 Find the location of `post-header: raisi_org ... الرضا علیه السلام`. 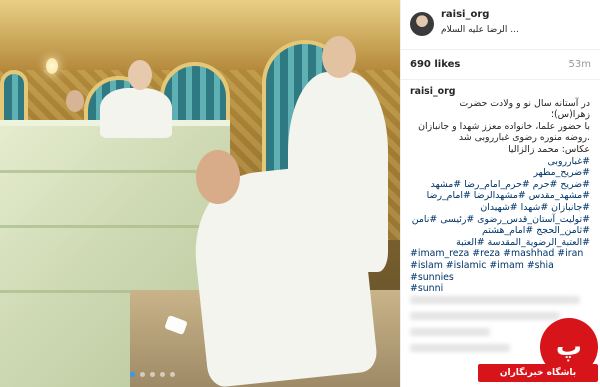

post-header: raisi_org ... الرضا علیه السلام is located at coordinates (500, 25).